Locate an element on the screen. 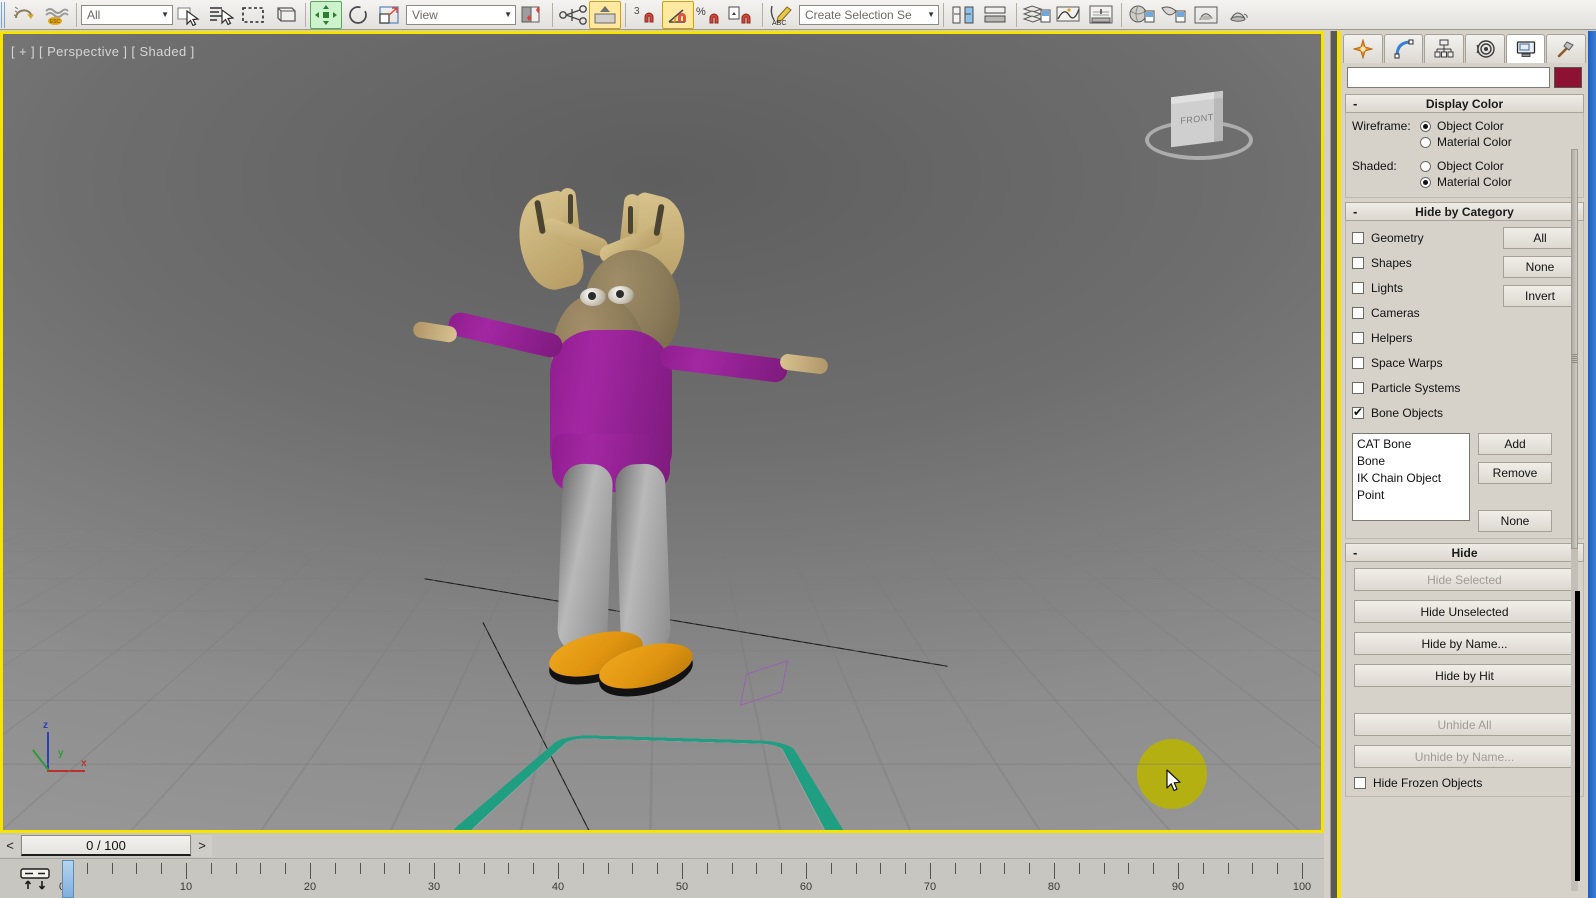  category-row-space-warps: Space Warps is located at coordinates (1423, 362).